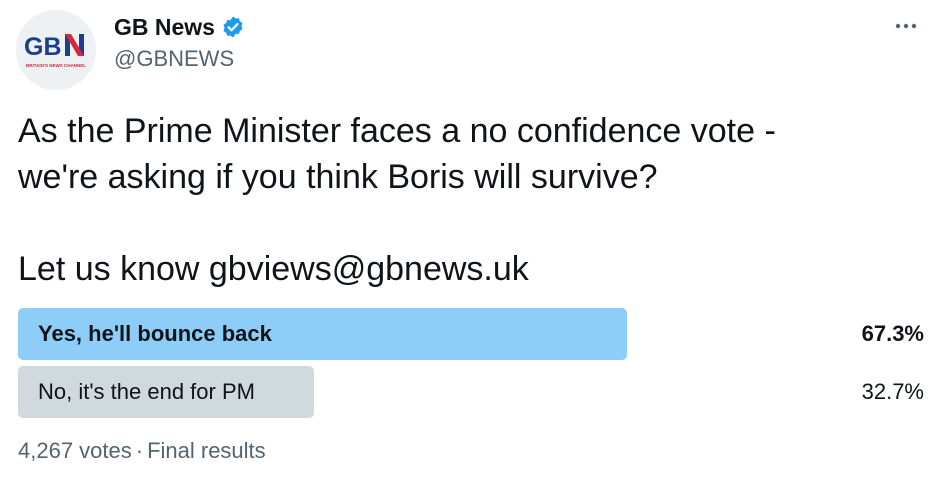 The image size is (940, 480). I want to click on poll-status: Final results, so click(206, 450).